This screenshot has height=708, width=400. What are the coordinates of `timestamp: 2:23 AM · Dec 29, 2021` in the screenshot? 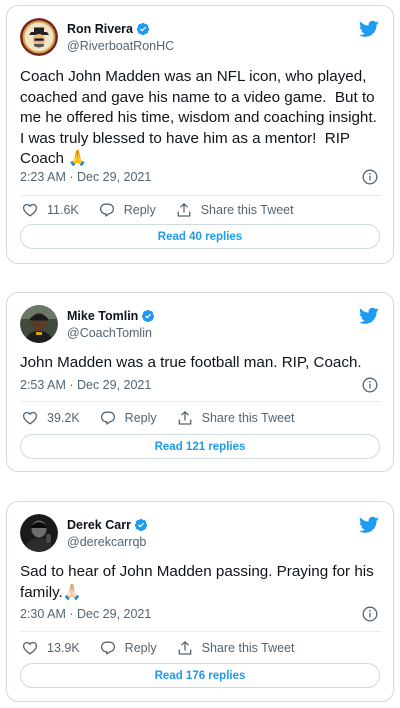 It's located at (85, 177).